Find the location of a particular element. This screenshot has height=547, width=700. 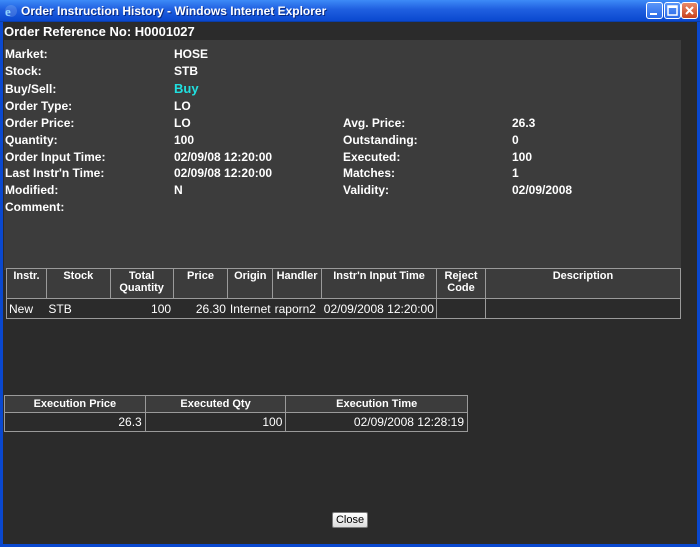

modified-value: N is located at coordinates (178, 190).